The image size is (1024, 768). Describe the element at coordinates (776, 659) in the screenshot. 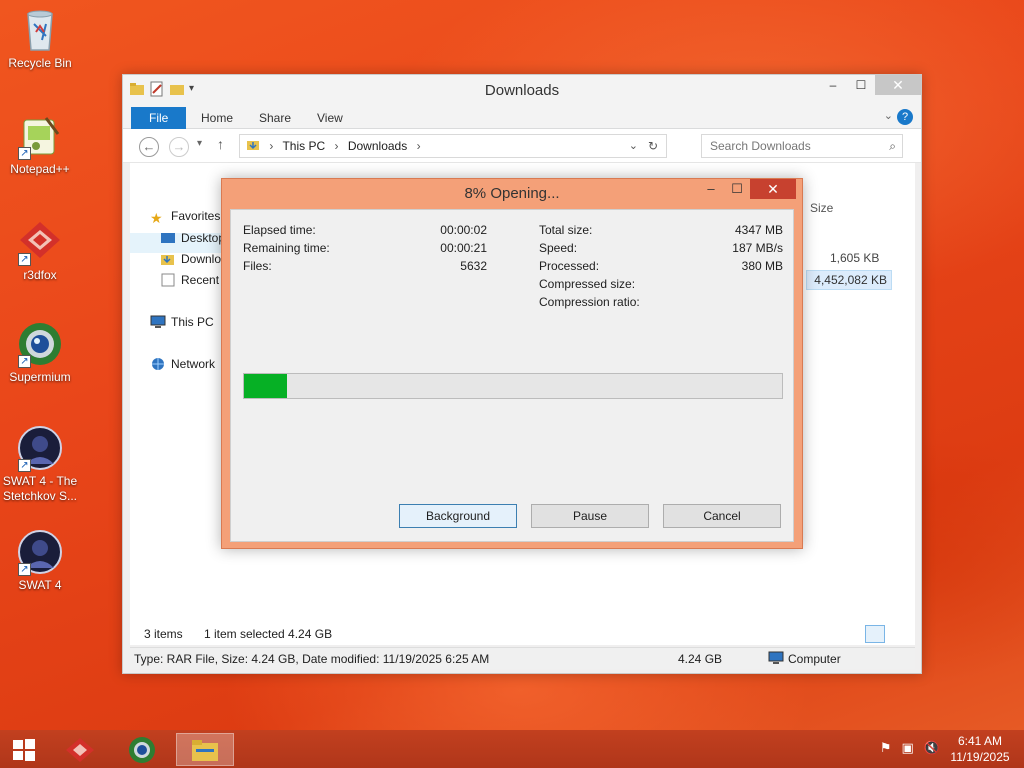

I see `computer-icon` at that location.